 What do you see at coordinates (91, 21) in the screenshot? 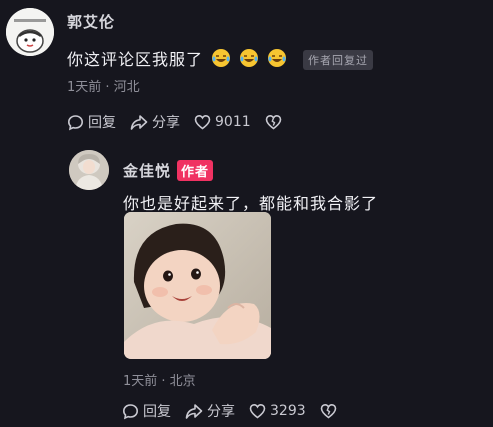
I see `comment-username: 郭艾伦` at bounding box center [91, 21].